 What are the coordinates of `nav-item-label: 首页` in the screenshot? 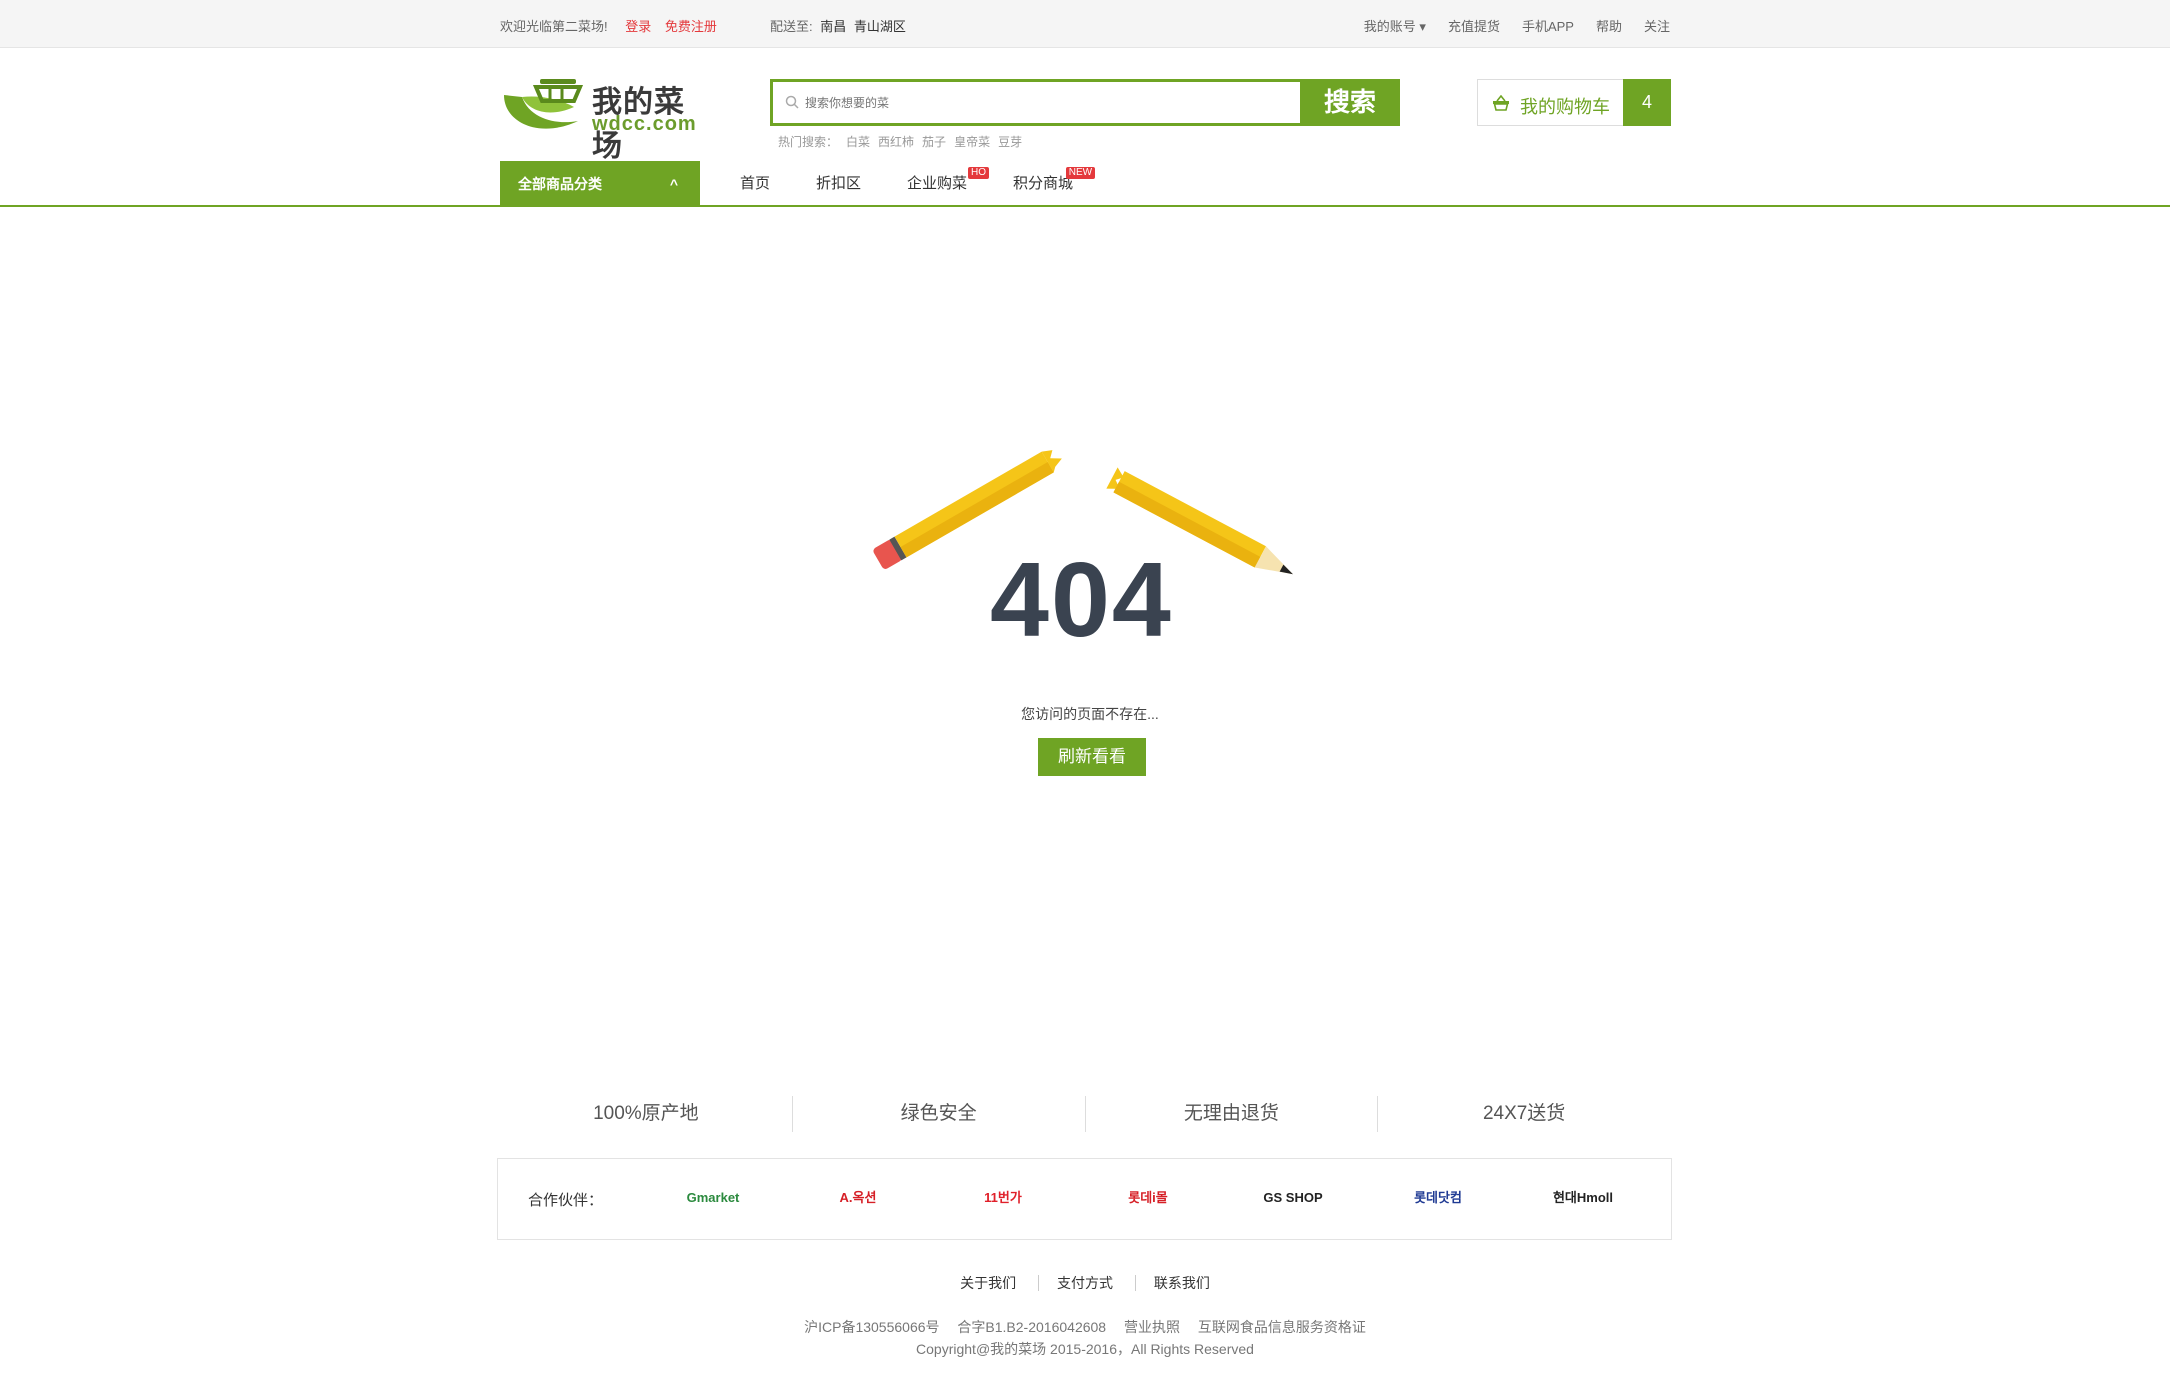 It's located at (755, 183).